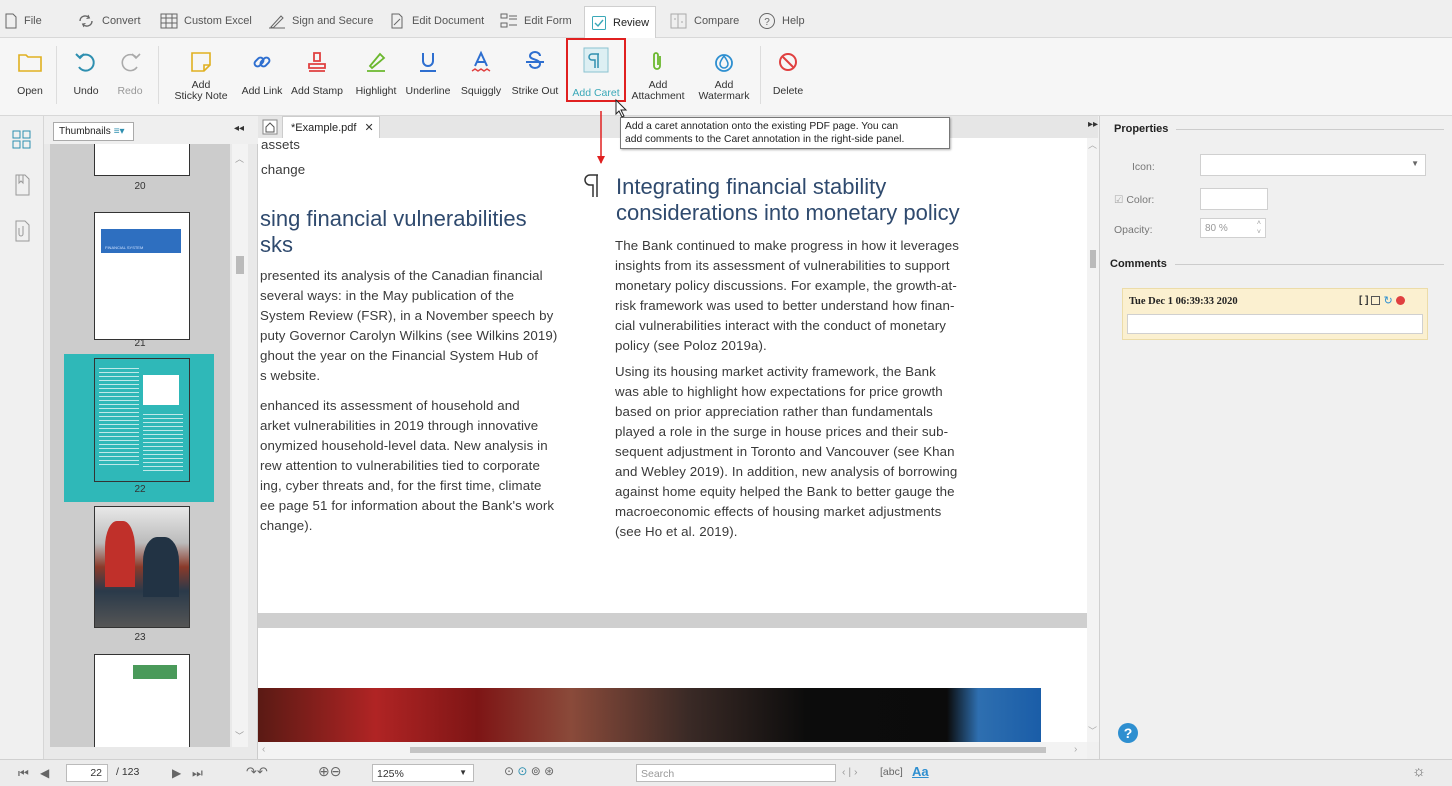 This screenshot has width=1452, height=786. I want to click on zoom-icons: ⊕⊖, so click(329, 771).